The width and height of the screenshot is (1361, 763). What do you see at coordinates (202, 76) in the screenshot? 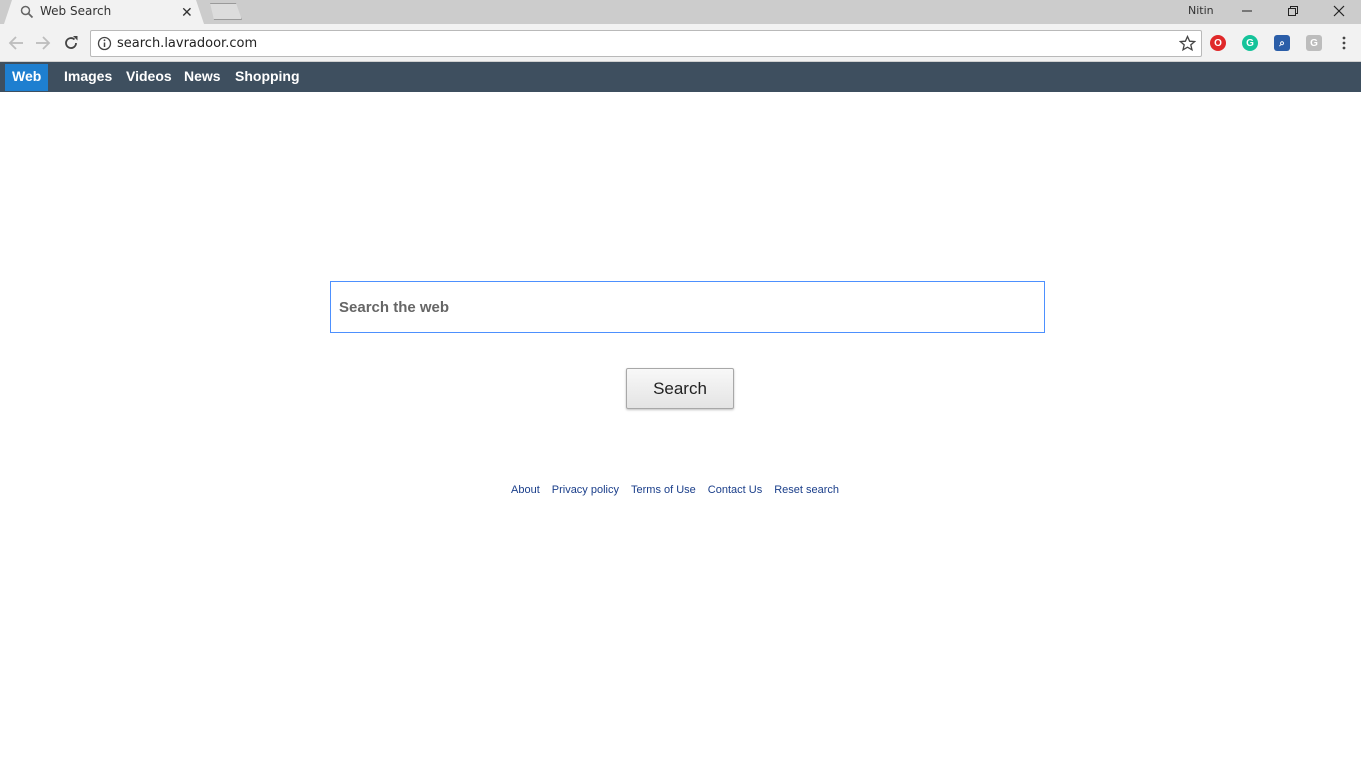
I see `nav-item-news: News` at bounding box center [202, 76].